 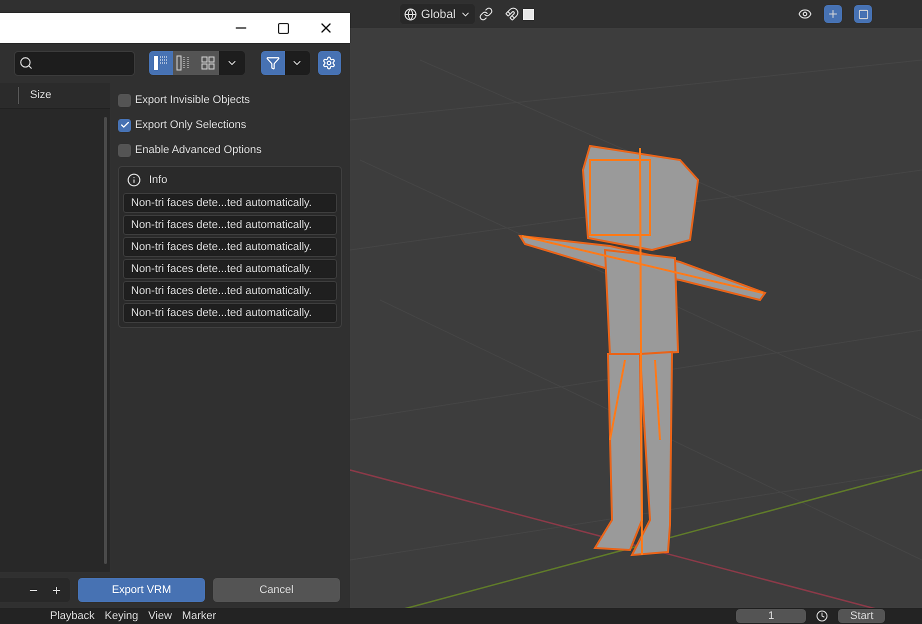 What do you see at coordinates (56, 590) in the screenshot?
I see `plus-icon` at bounding box center [56, 590].